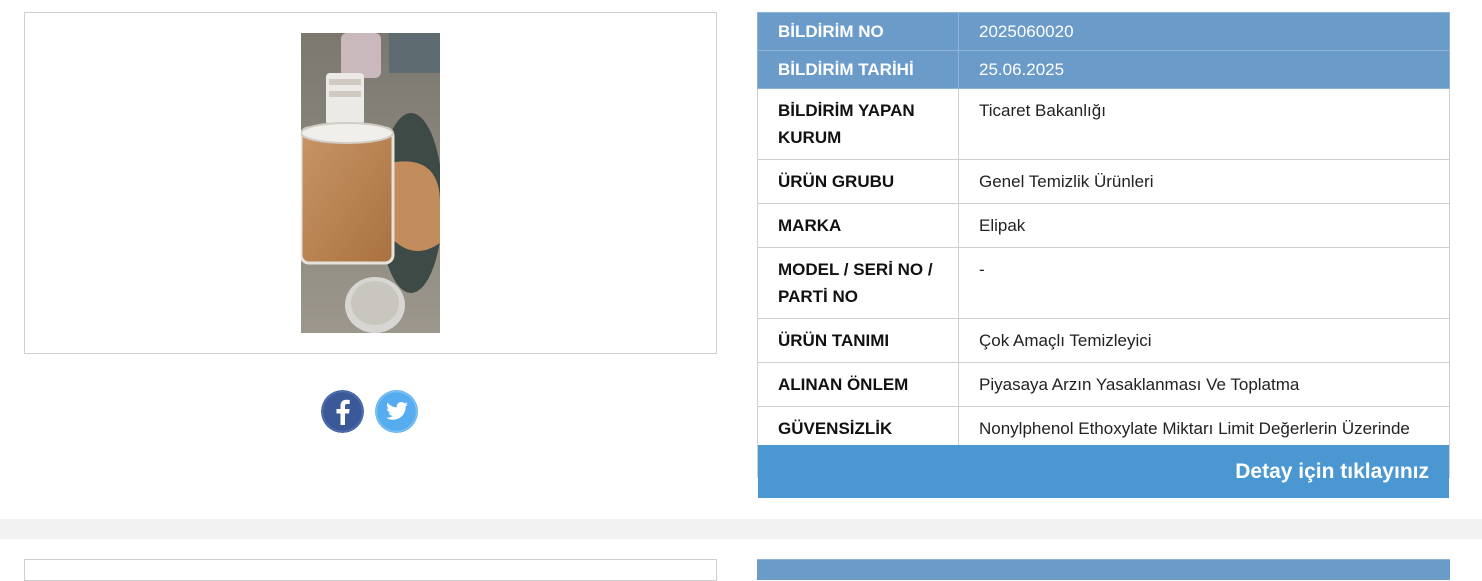 The image size is (1482, 581). Describe the element at coordinates (741, 529) in the screenshot. I see `card-separator` at that location.